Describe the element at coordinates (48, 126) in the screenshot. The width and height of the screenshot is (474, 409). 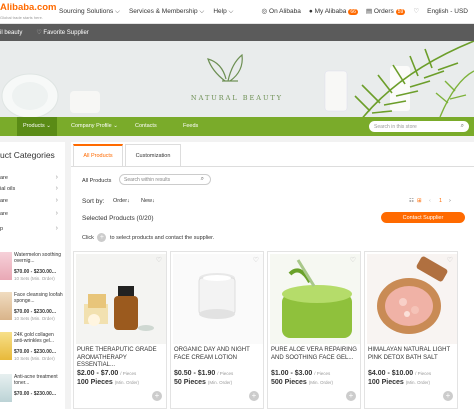
I see `chevron-down-icon: ⌄` at that location.